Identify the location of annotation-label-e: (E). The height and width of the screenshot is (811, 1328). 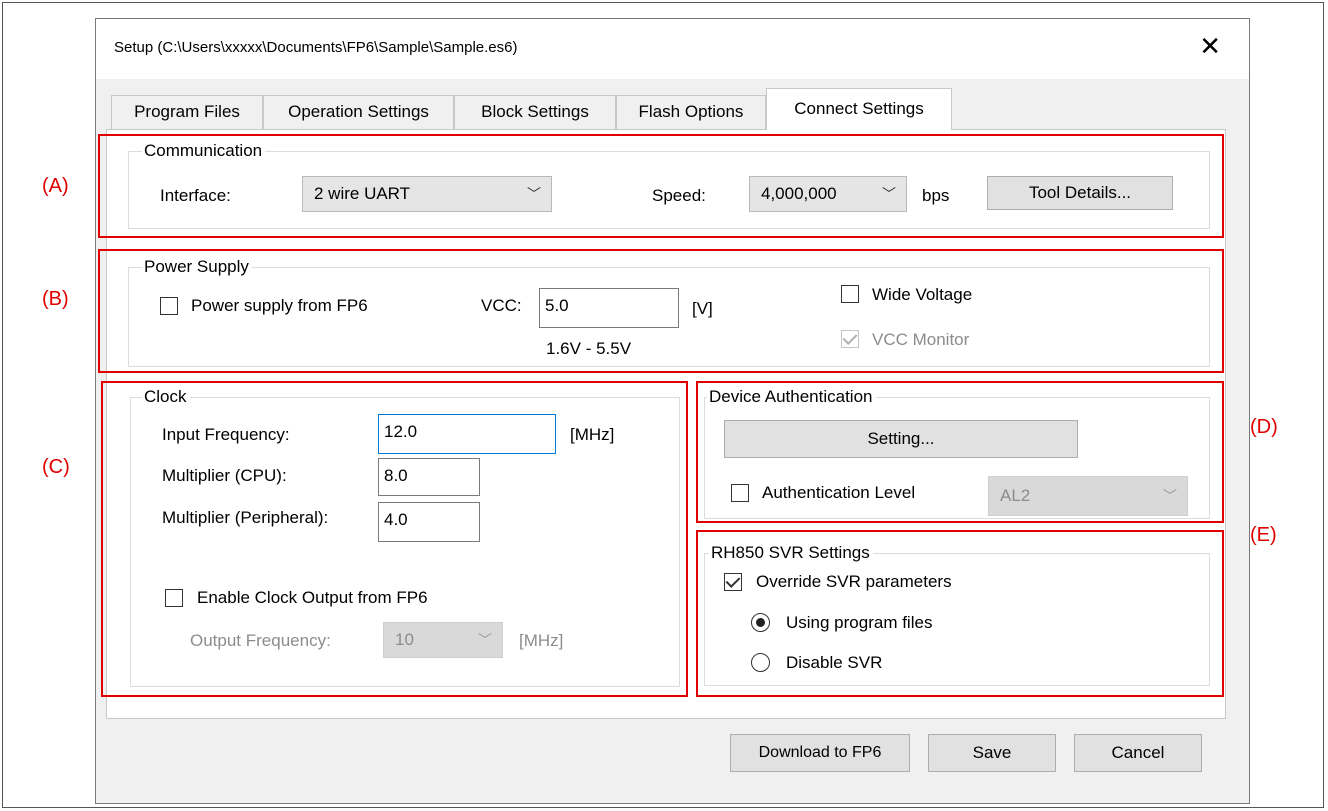
(1263, 535).